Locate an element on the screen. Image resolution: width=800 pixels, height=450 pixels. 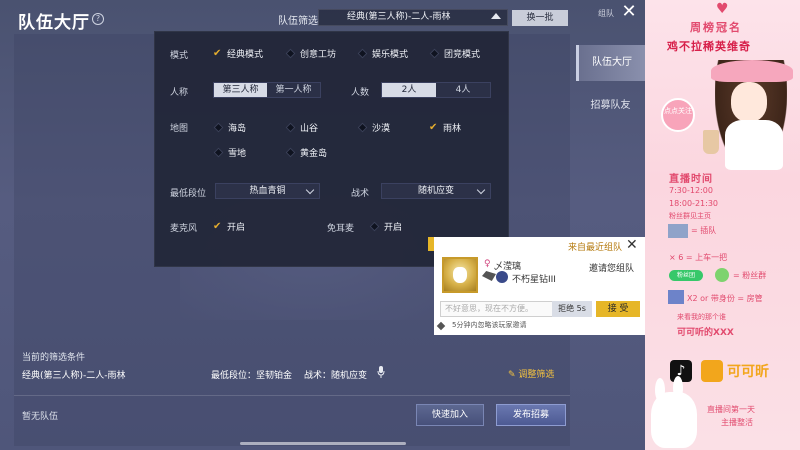
invite-source: 来自最近组队 is located at coordinates (595, 248).